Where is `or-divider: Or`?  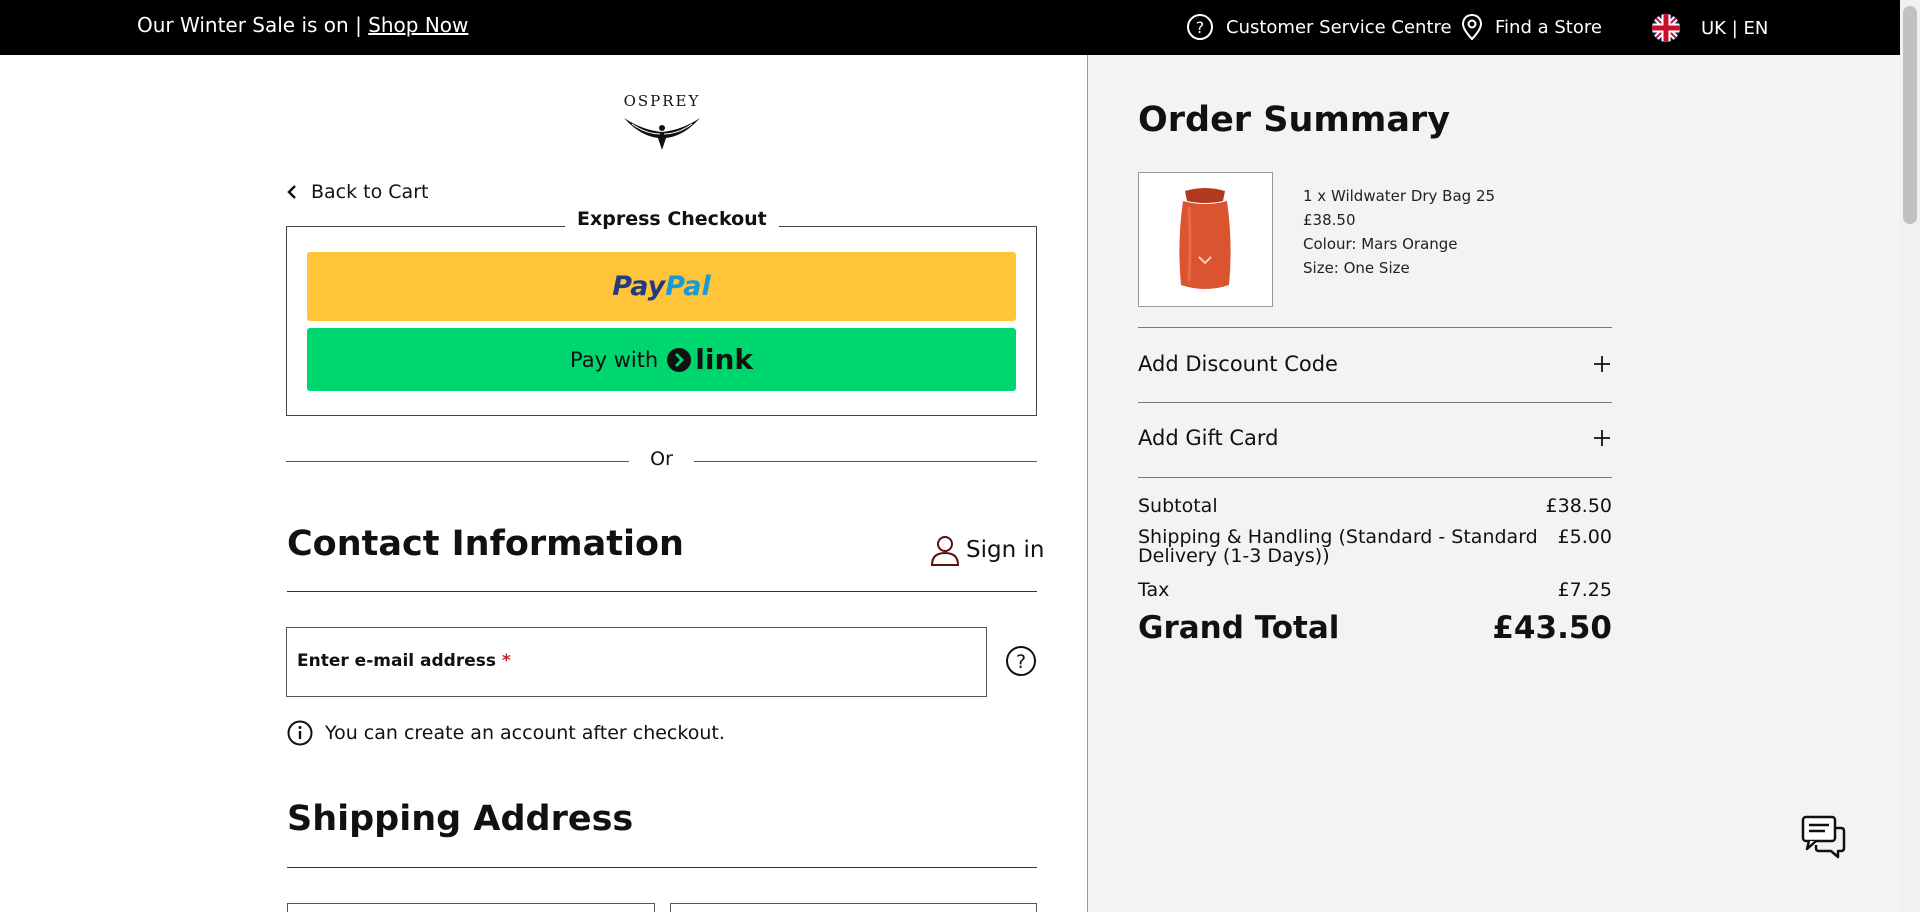 or-divider: Or is located at coordinates (661, 460).